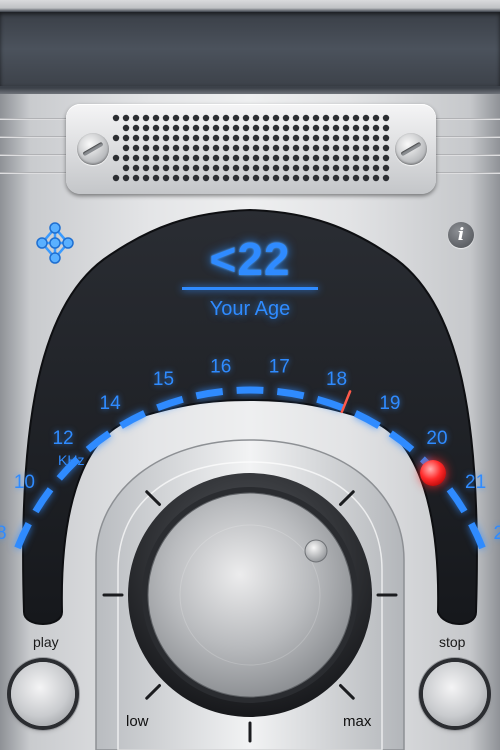 This screenshot has width=500, height=750. Describe the element at coordinates (46, 642) in the screenshot. I see `play-label: play` at that location.